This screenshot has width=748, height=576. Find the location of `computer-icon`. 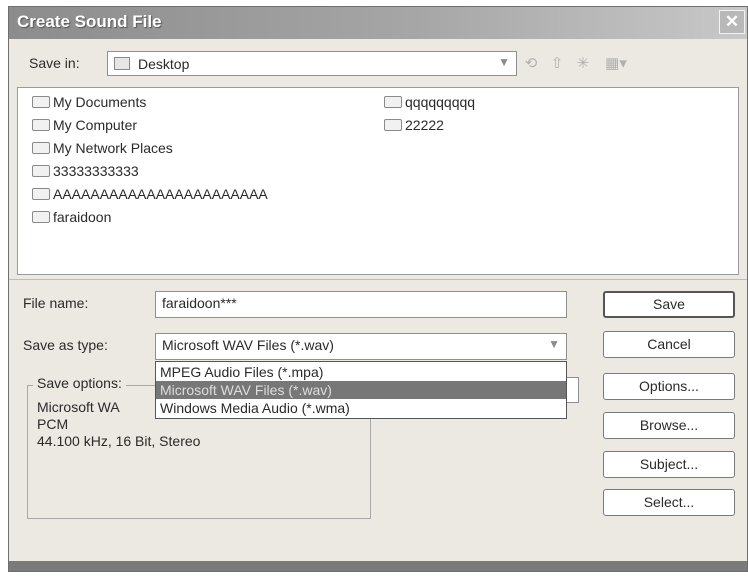

computer-icon is located at coordinates (41, 125).